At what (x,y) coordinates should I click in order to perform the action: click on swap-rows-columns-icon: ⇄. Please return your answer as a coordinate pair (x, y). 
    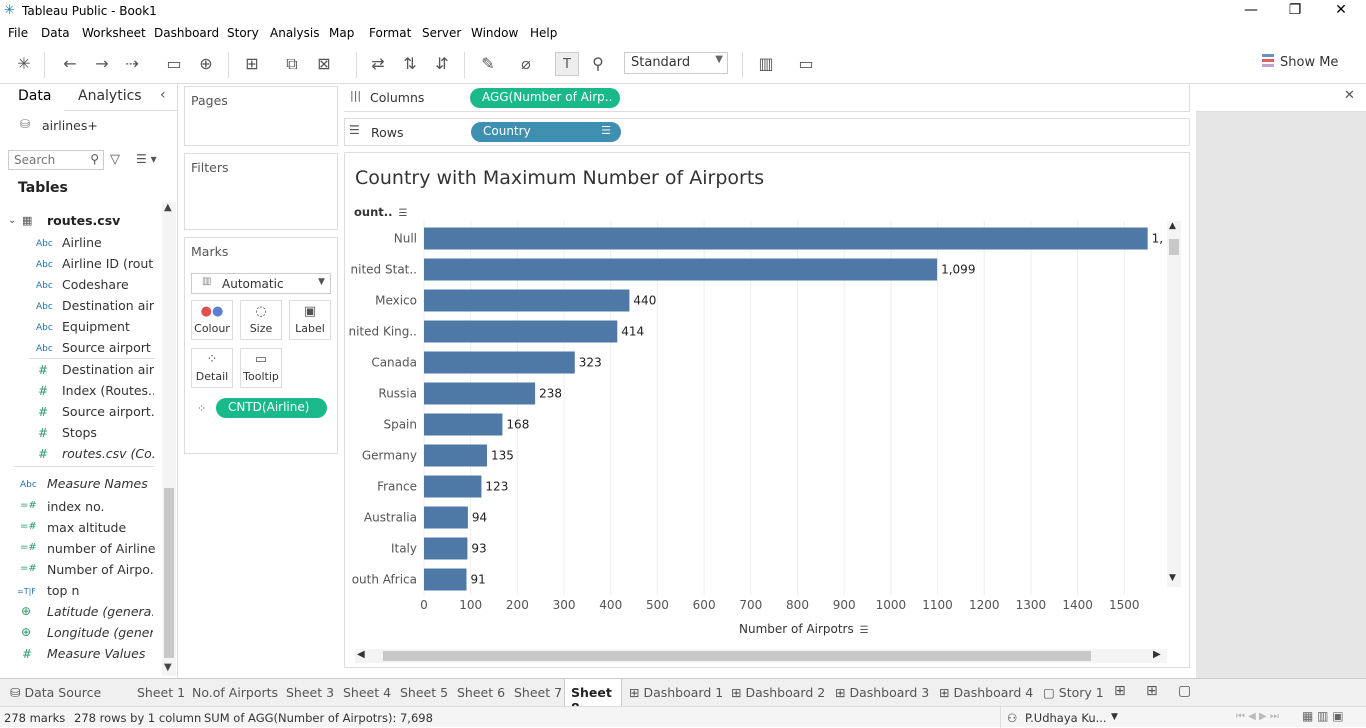
    Looking at the image, I should click on (378, 64).